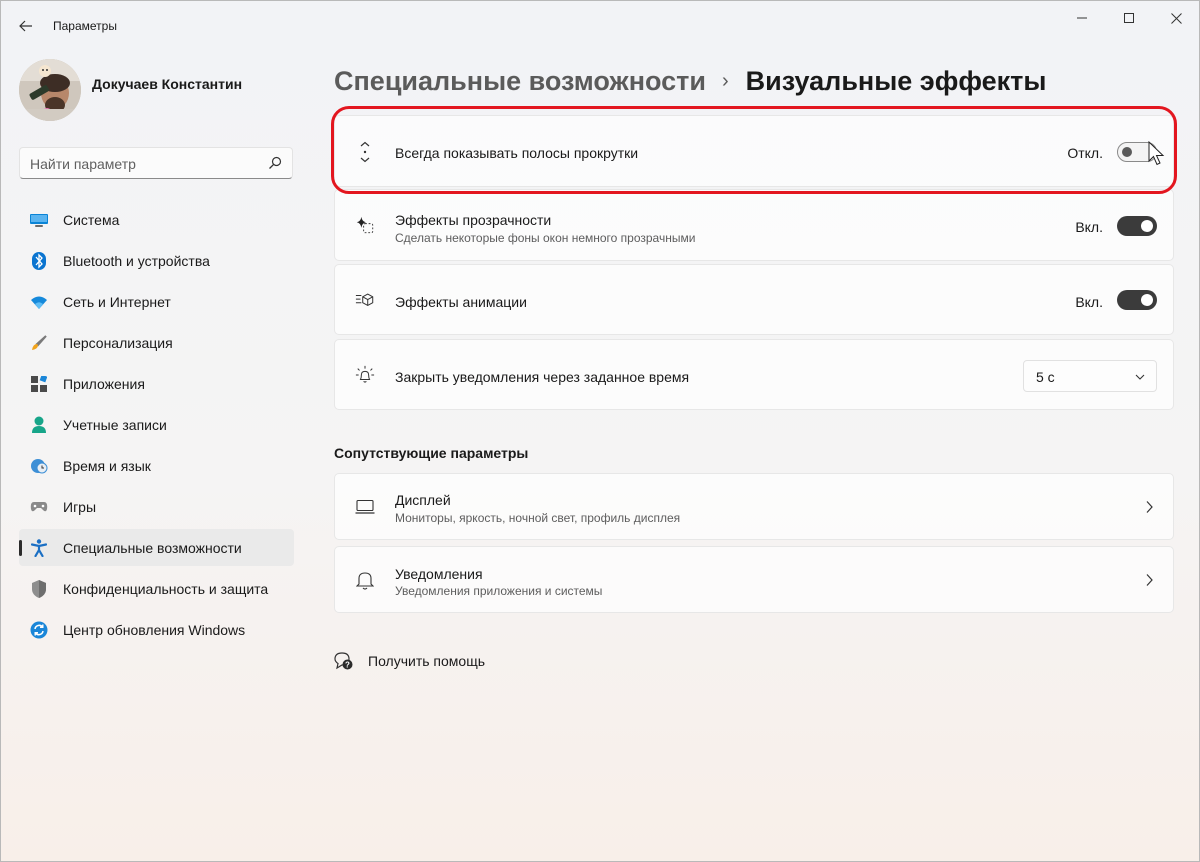 Image resolution: width=1200 pixels, height=862 pixels. What do you see at coordinates (39, 425) in the screenshot?
I see `person-icon` at bounding box center [39, 425].